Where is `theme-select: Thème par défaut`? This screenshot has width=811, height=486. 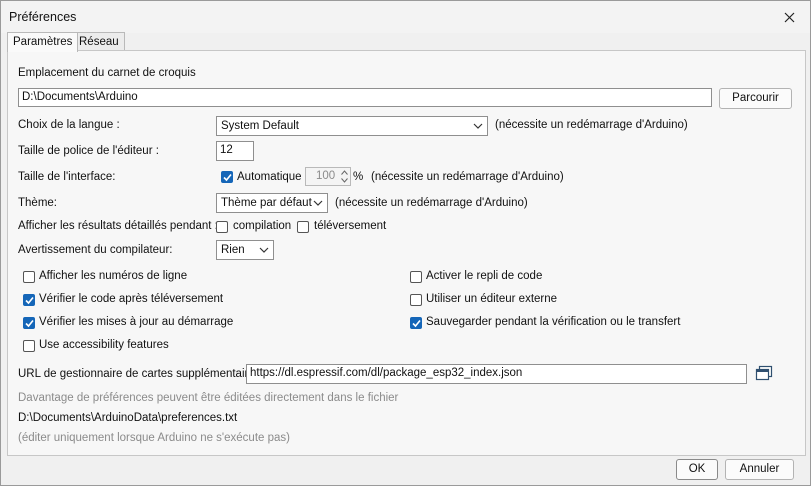 theme-select: Thème par défaut is located at coordinates (272, 203).